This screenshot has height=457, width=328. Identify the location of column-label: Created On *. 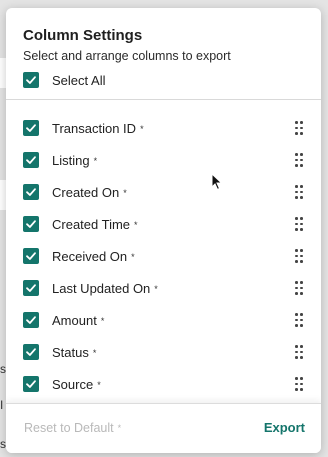
(89, 192).